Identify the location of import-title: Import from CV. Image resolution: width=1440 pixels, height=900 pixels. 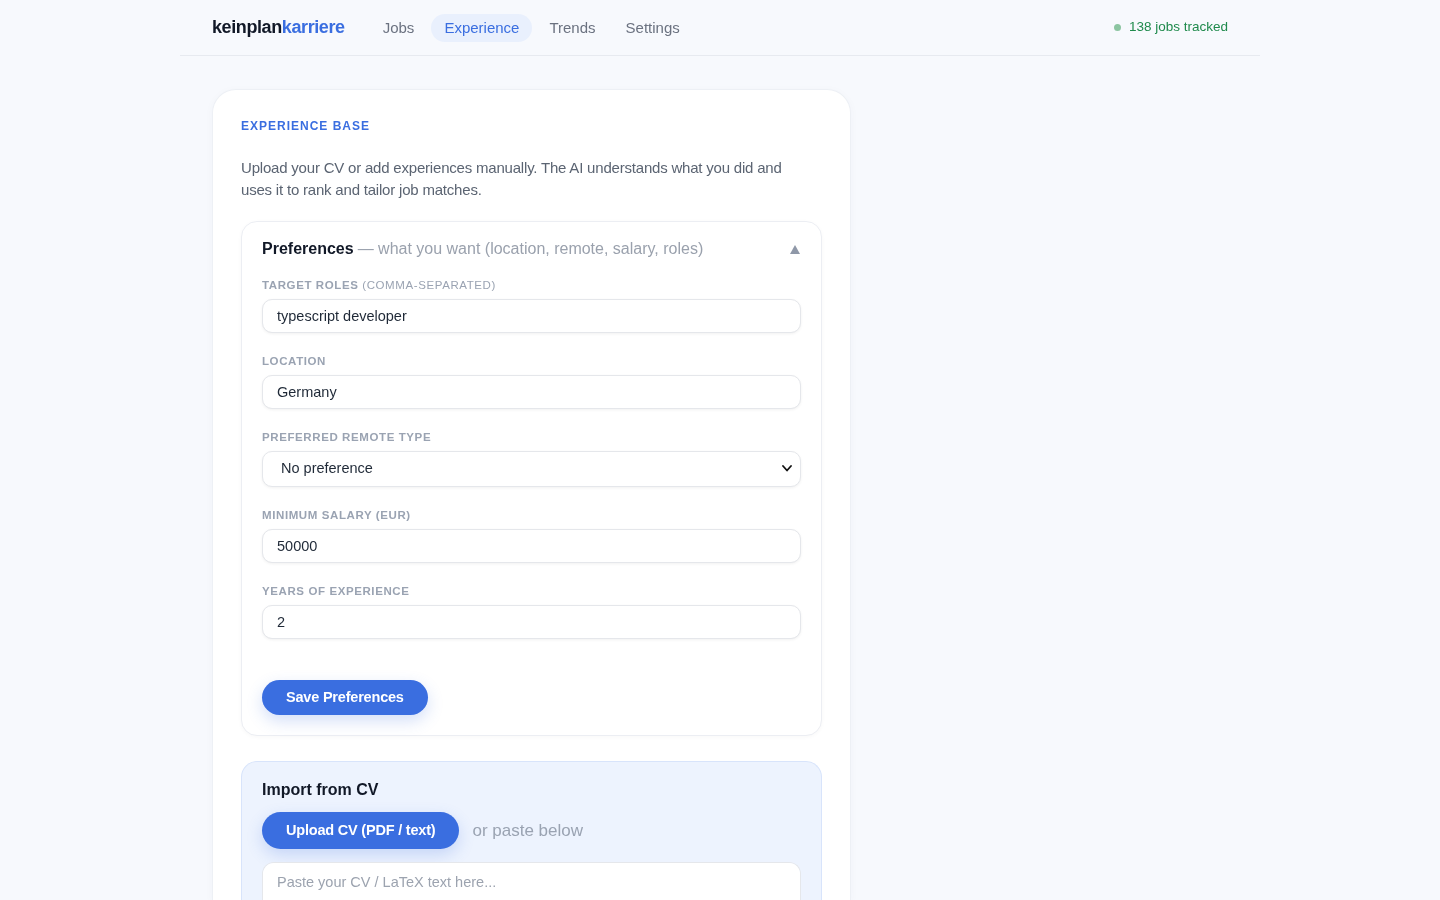
(321, 790).